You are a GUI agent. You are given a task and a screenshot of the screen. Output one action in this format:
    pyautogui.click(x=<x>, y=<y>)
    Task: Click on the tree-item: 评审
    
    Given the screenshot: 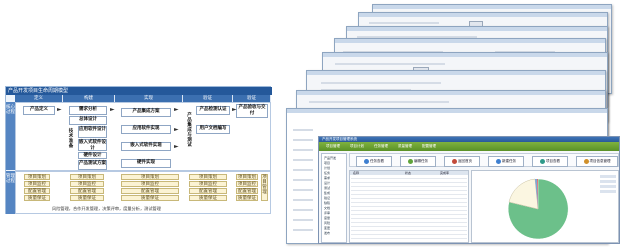 What is the action you would take?
    pyautogui.click(x=327, y=213)
    